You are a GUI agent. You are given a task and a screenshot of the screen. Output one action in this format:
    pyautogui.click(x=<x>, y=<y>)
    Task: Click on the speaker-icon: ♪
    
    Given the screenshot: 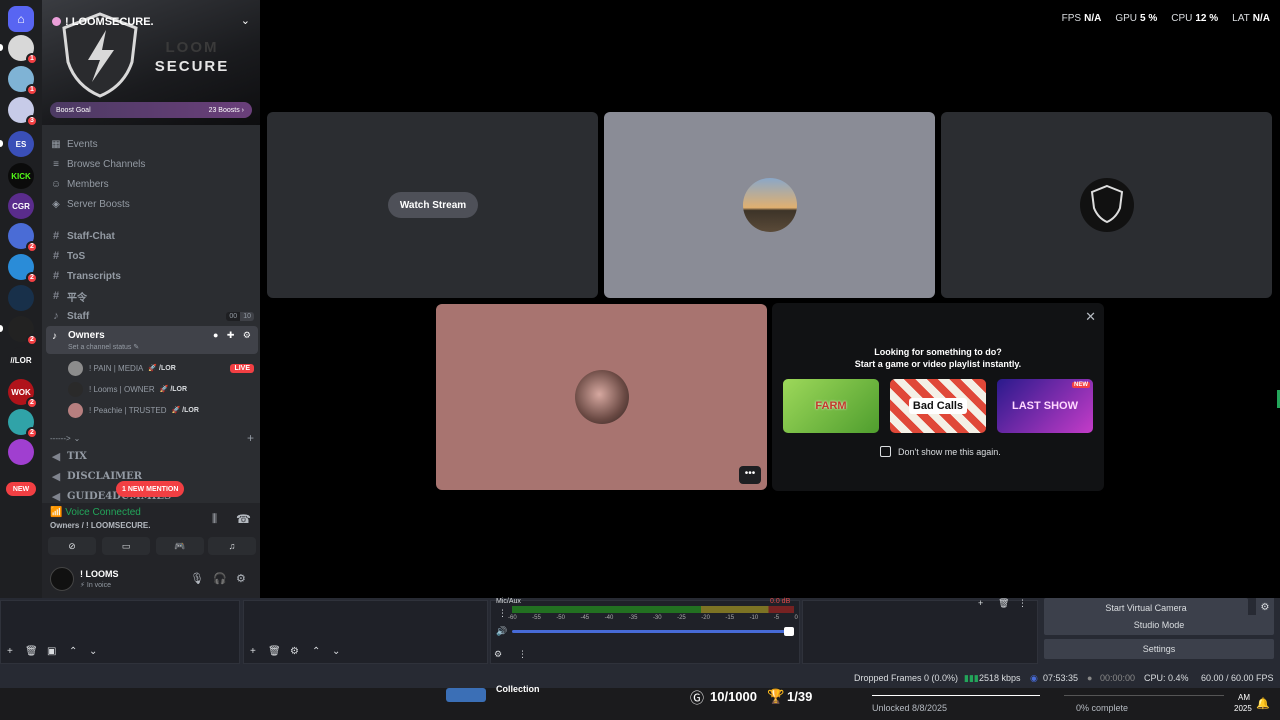 What is the action you would take?
    pyautogui.click(x=54, y=336)
    